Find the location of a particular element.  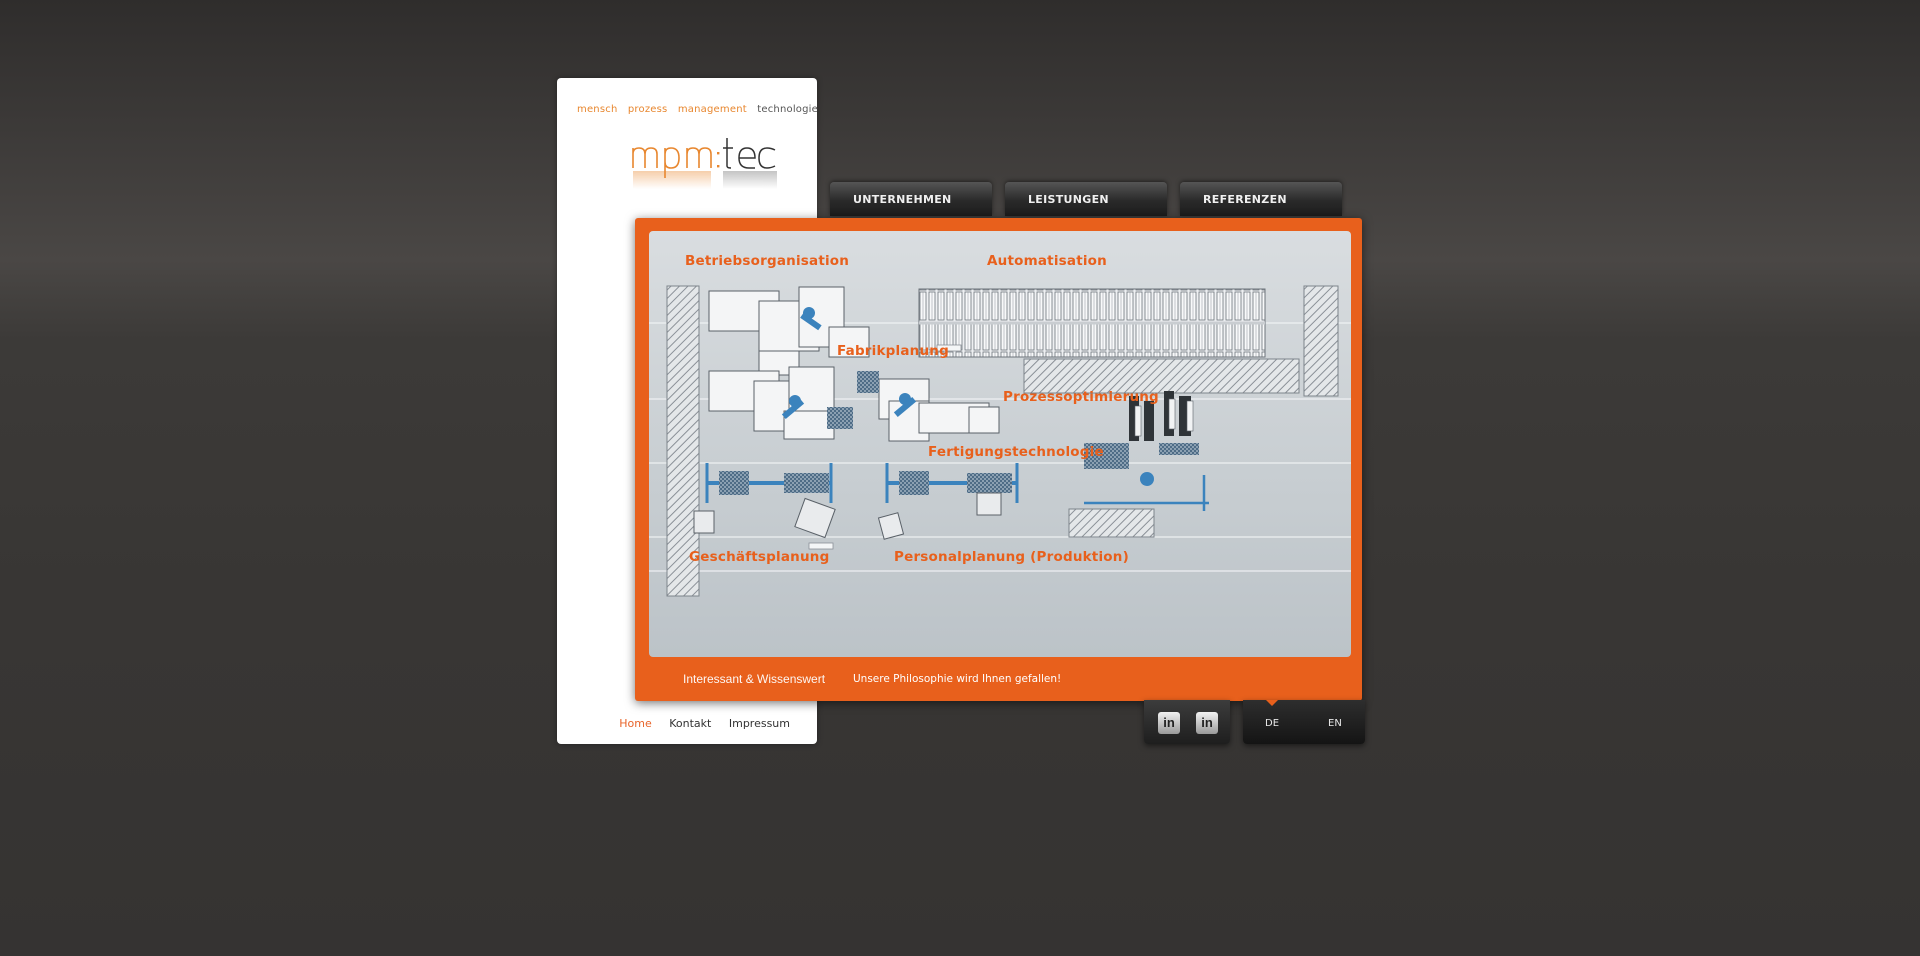

tab-referenzen: REFERENZEN is located at coordinates (1261, 199).